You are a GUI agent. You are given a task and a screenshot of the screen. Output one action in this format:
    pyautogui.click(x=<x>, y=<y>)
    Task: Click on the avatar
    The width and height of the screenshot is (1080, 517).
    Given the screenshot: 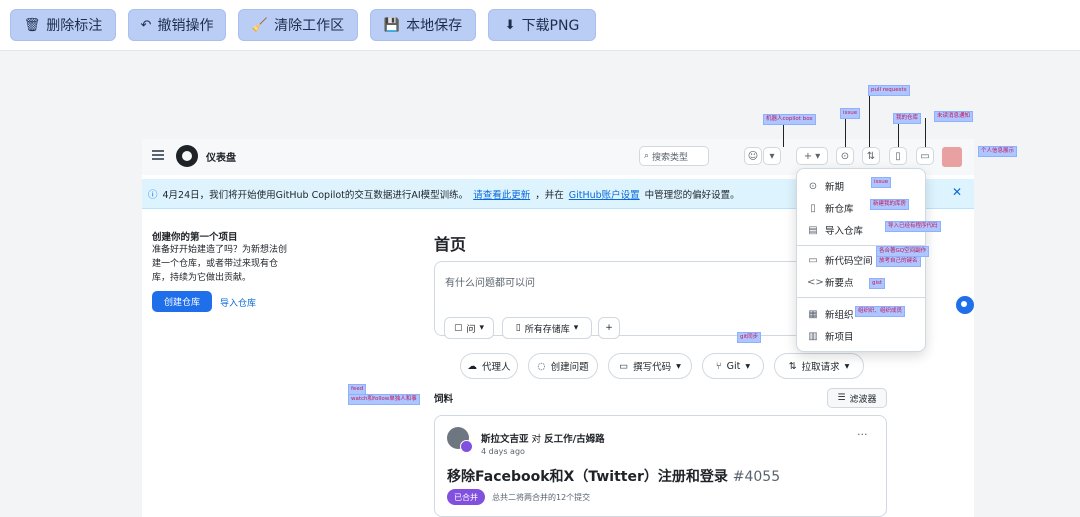 What is the action you would take?
    pyautogui.click(x=952, y=157)
    